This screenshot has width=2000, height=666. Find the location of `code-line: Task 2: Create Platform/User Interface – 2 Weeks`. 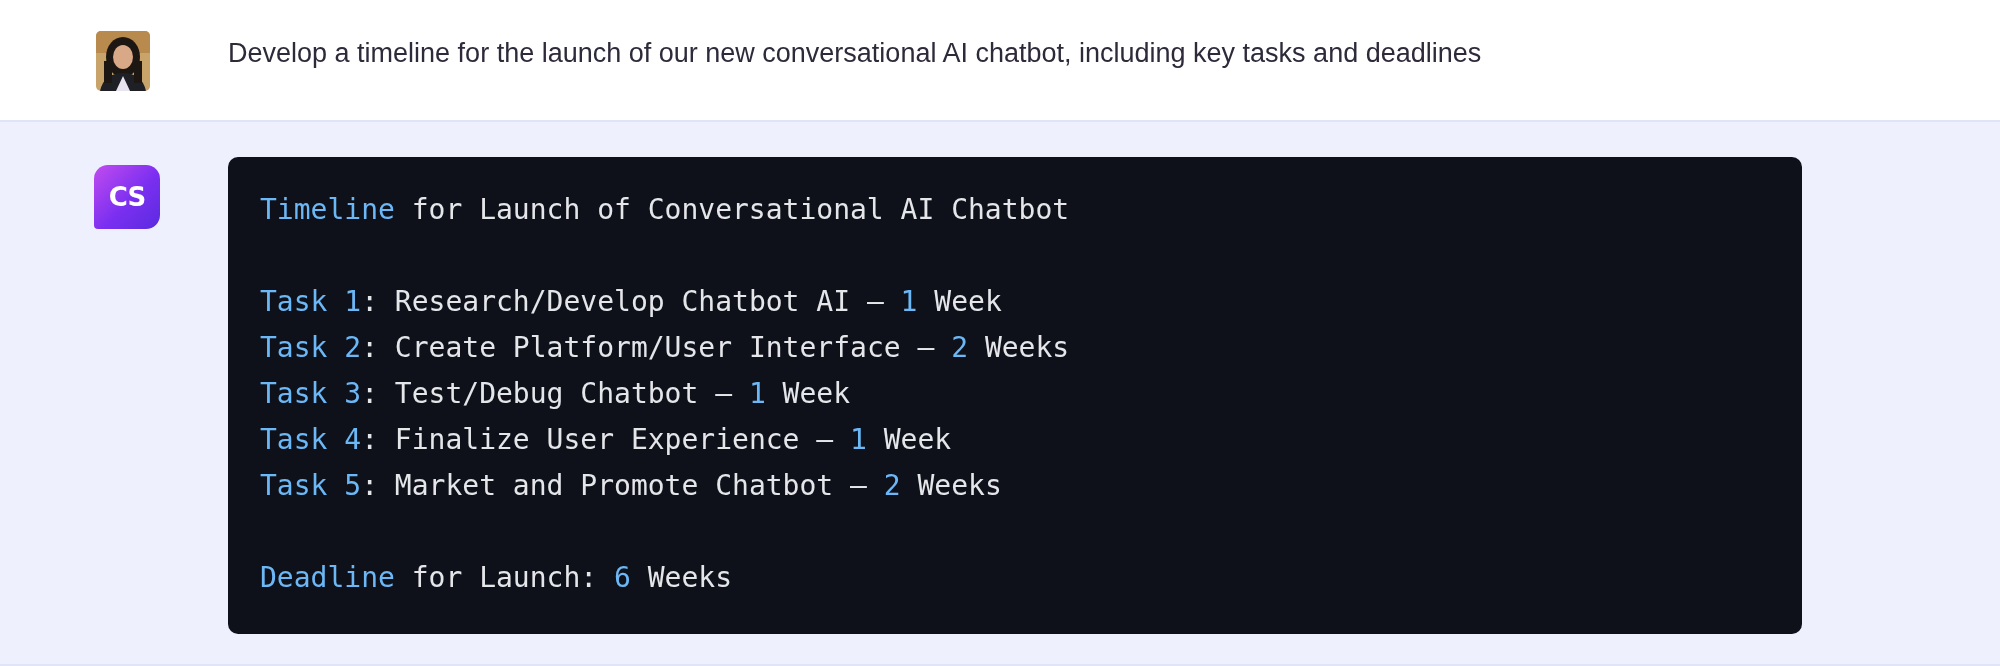

code-line: Task 2: Create Platform/User Interface – 2 Weeks is located at coordinates (665, 348).